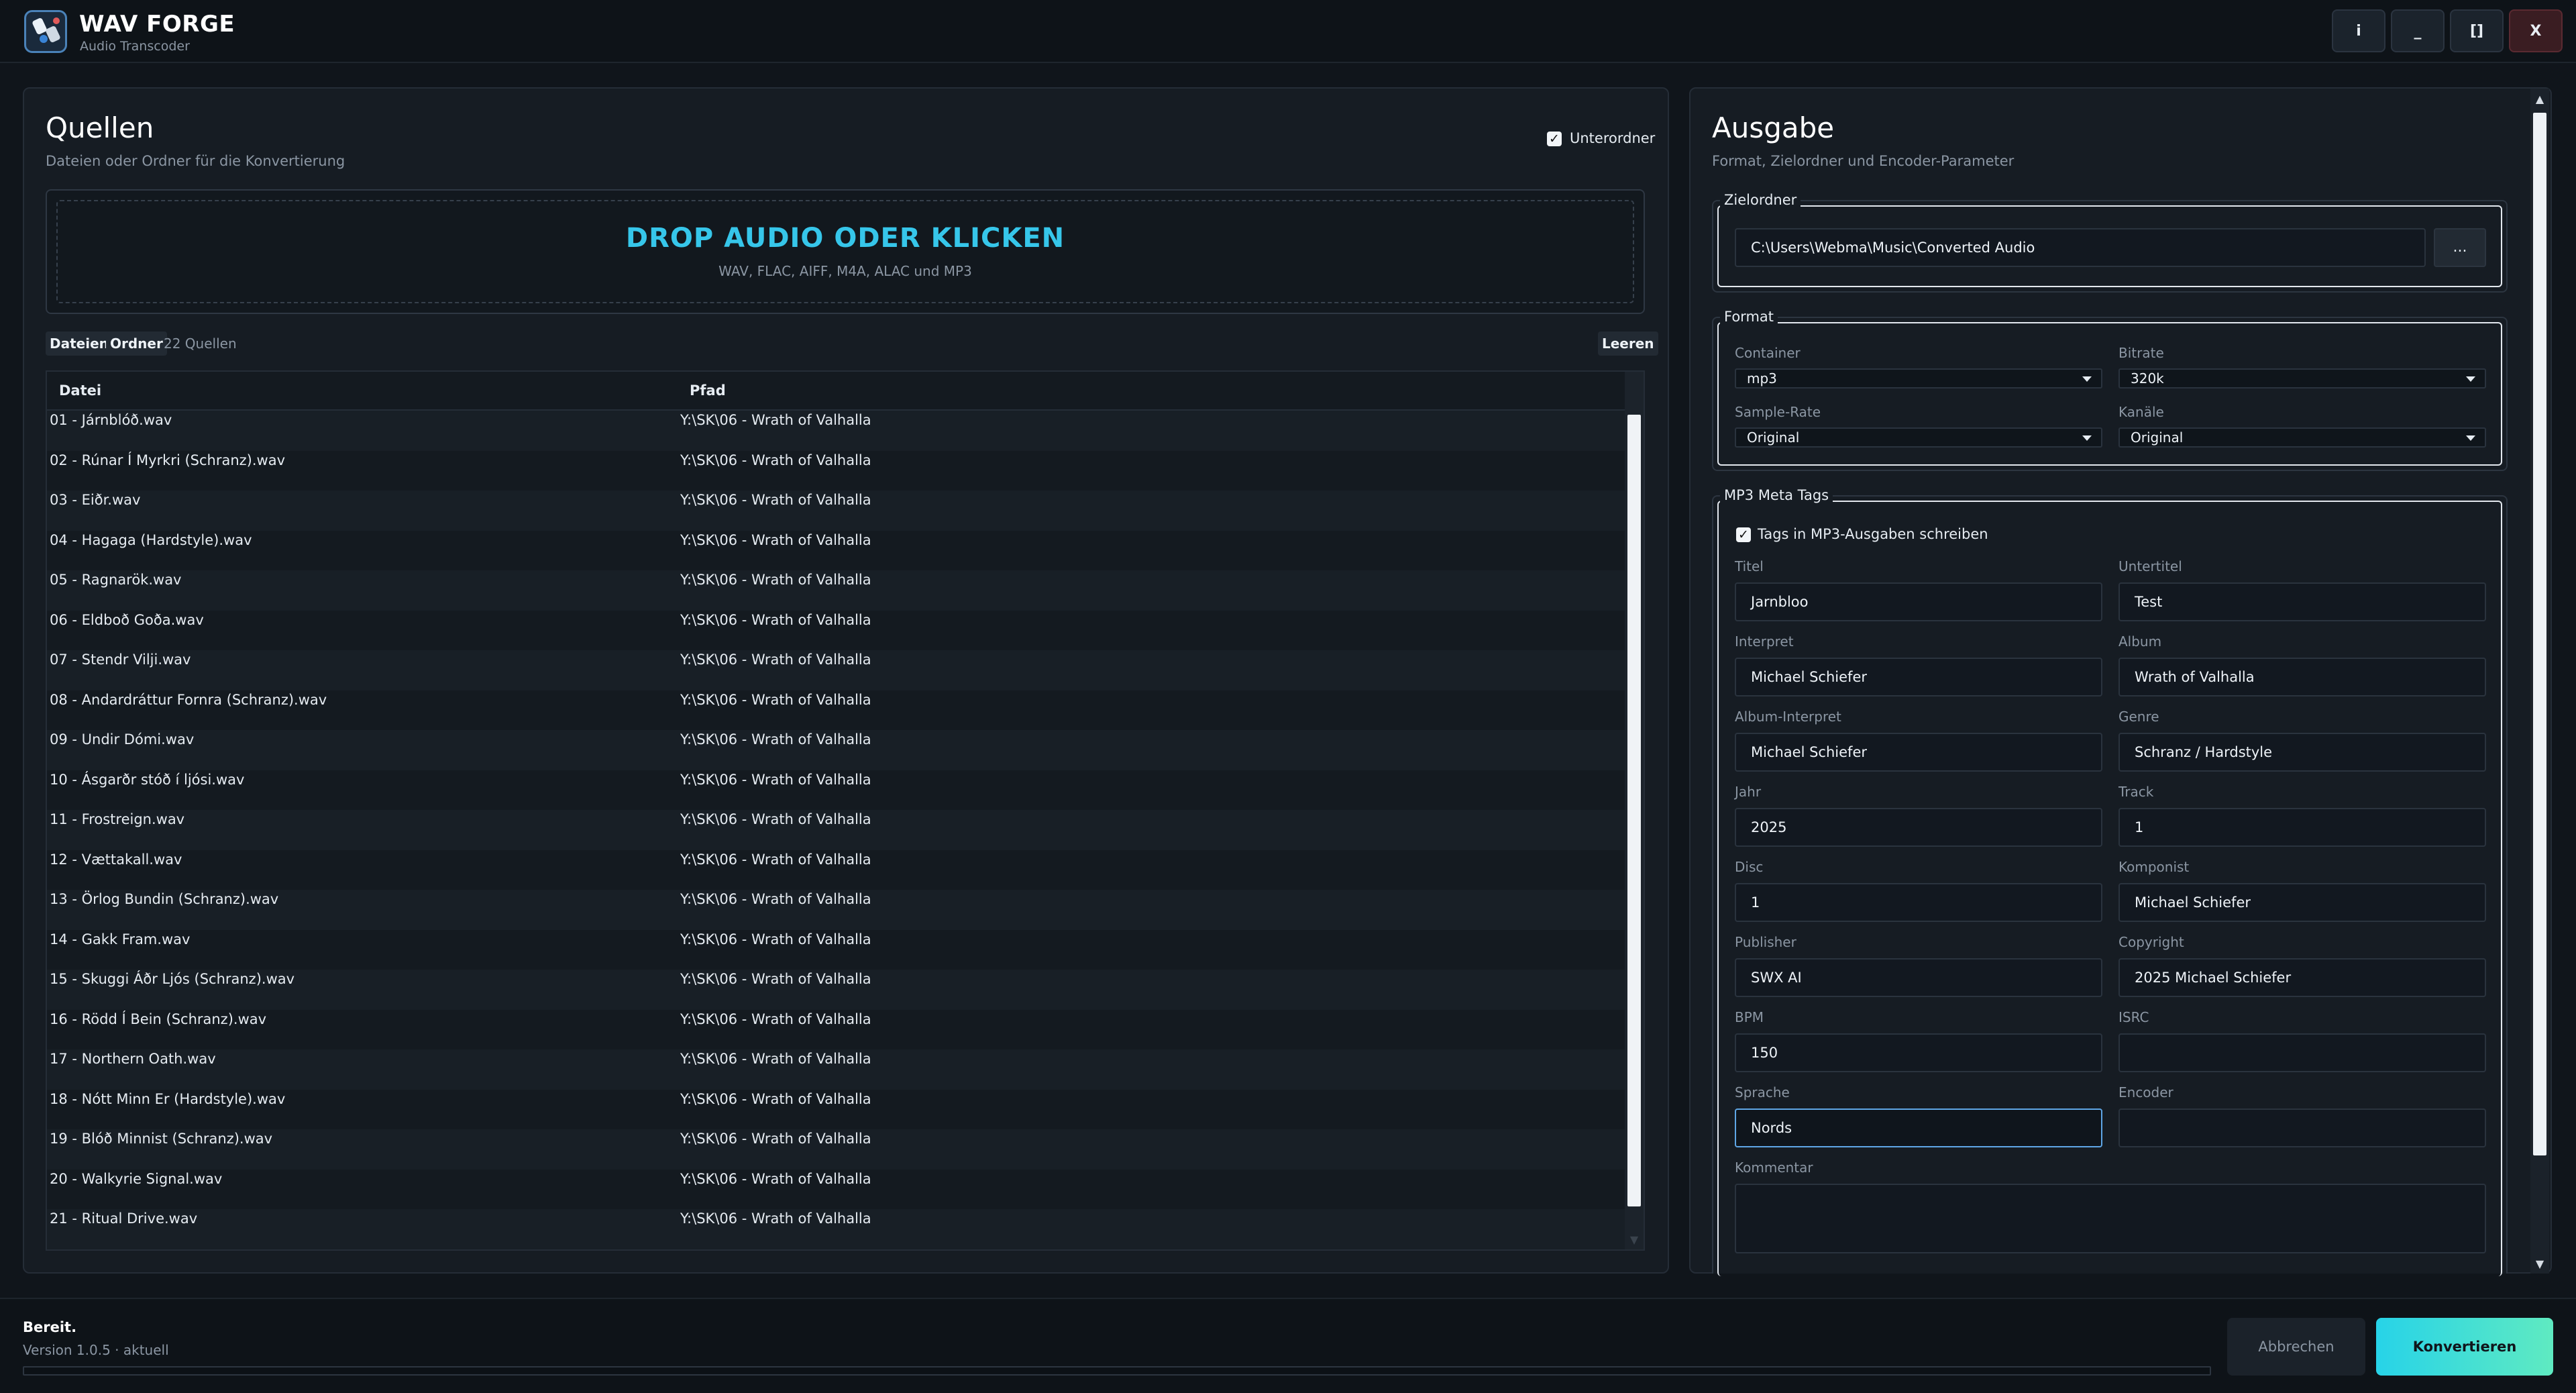 The image size is (2576, 1393). I want to click on genre-input: Schranz / Hardstyle, so click(2302, 752).